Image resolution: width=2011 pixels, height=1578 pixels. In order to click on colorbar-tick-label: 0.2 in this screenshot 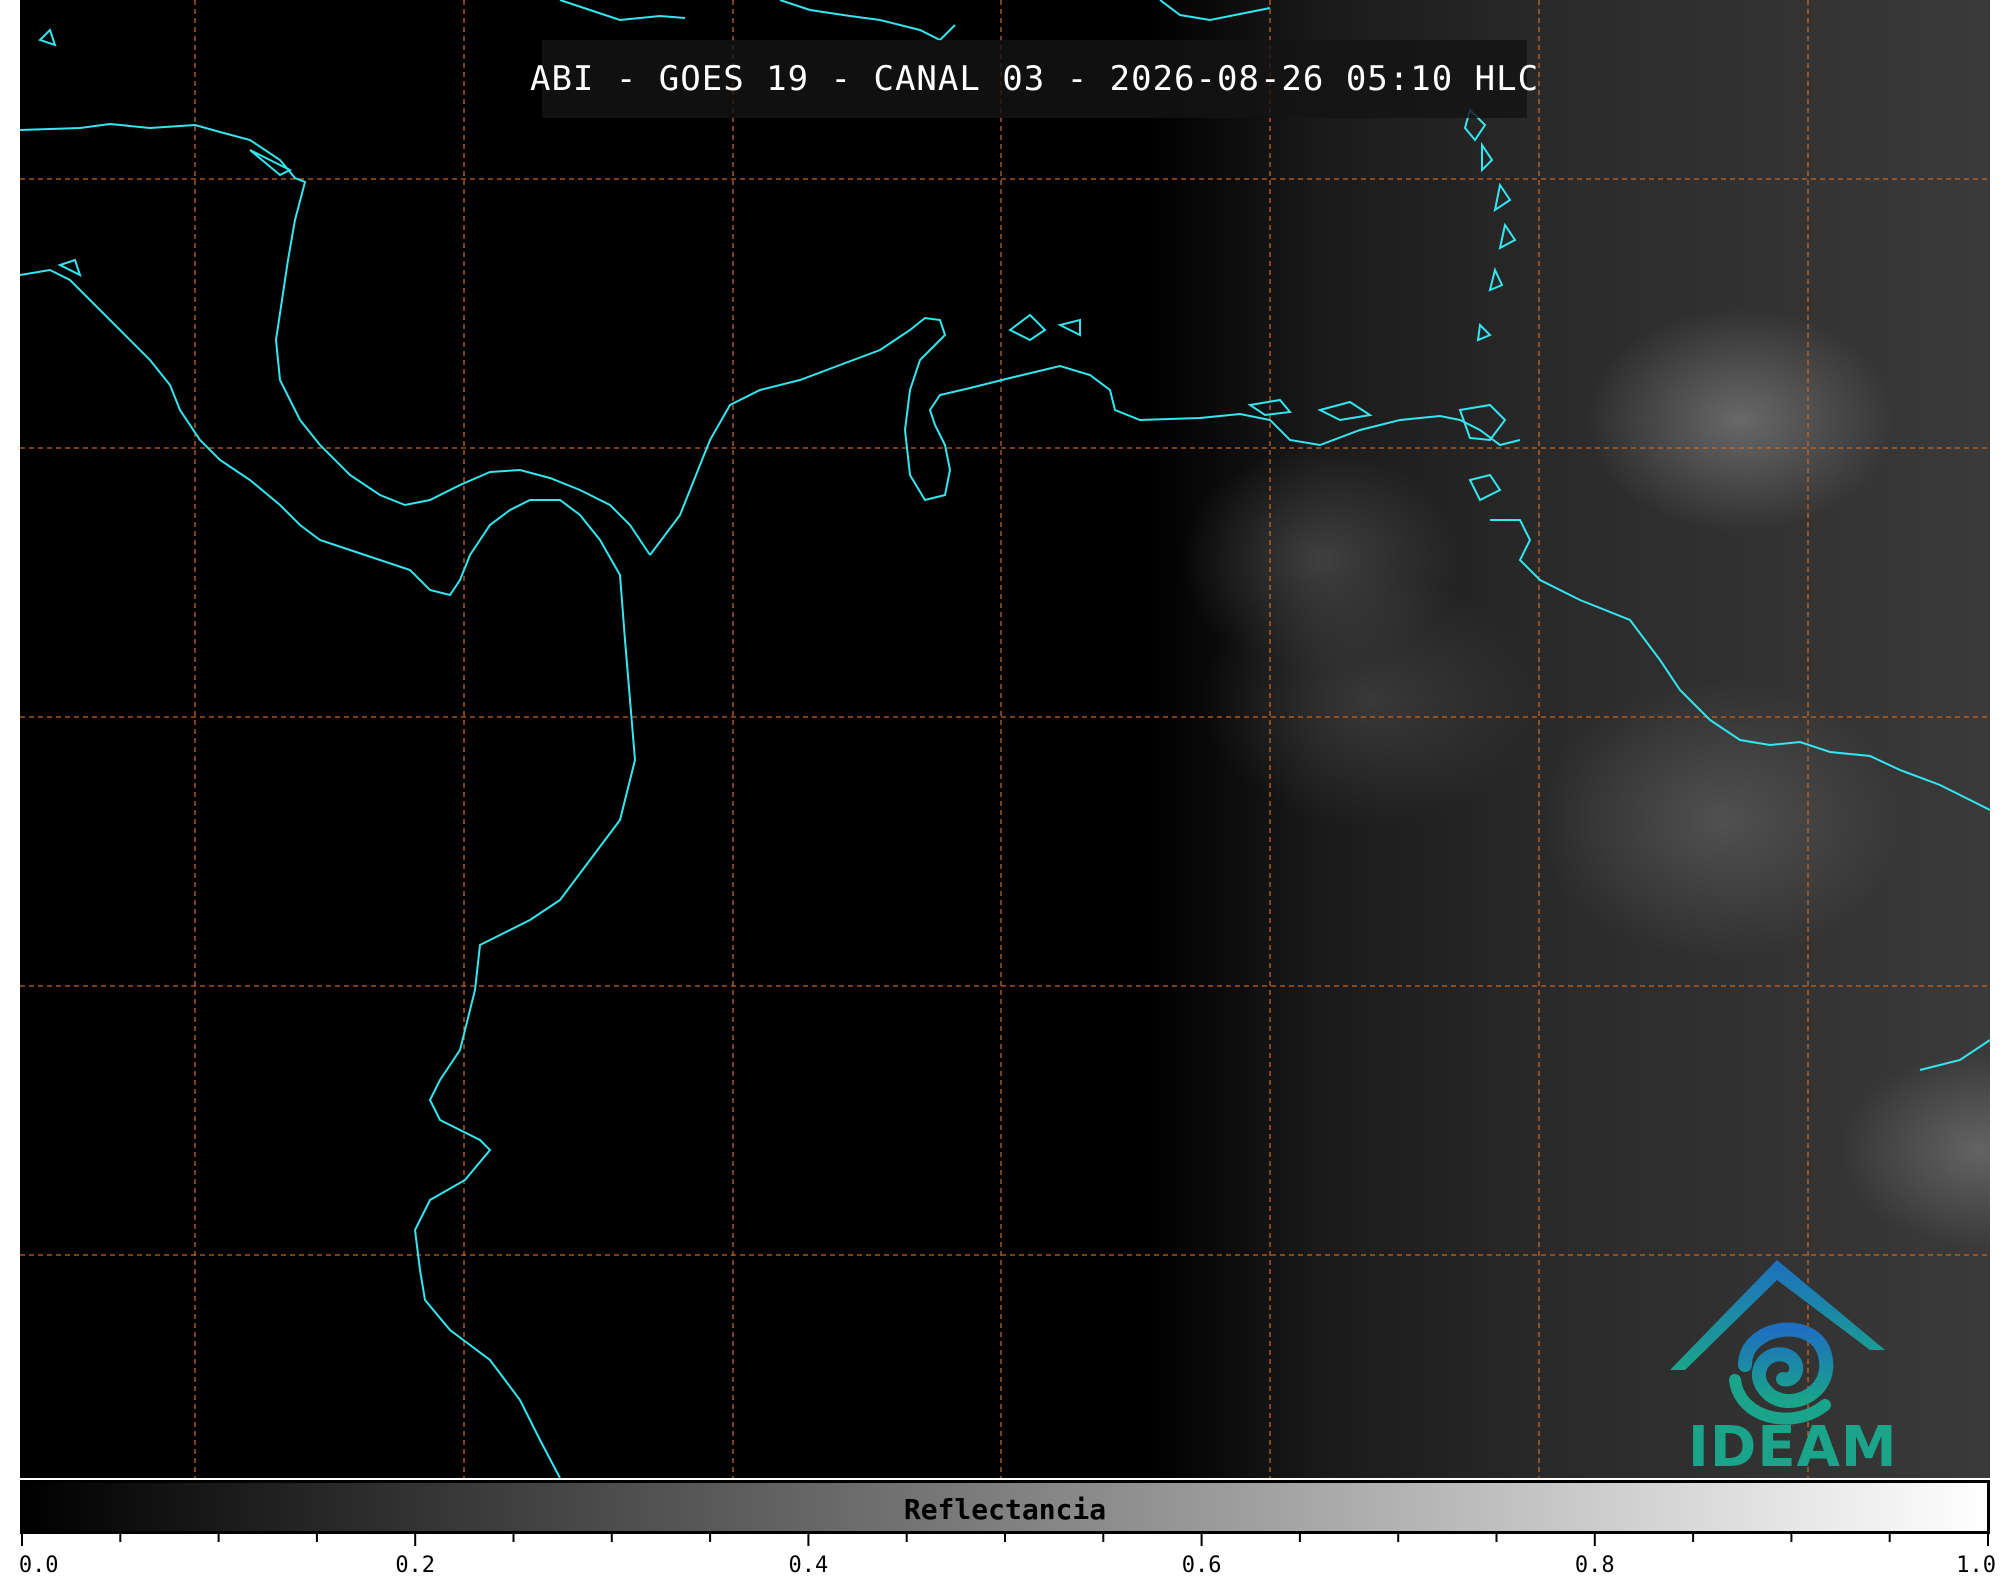, I will do `click(415, 1565)`.